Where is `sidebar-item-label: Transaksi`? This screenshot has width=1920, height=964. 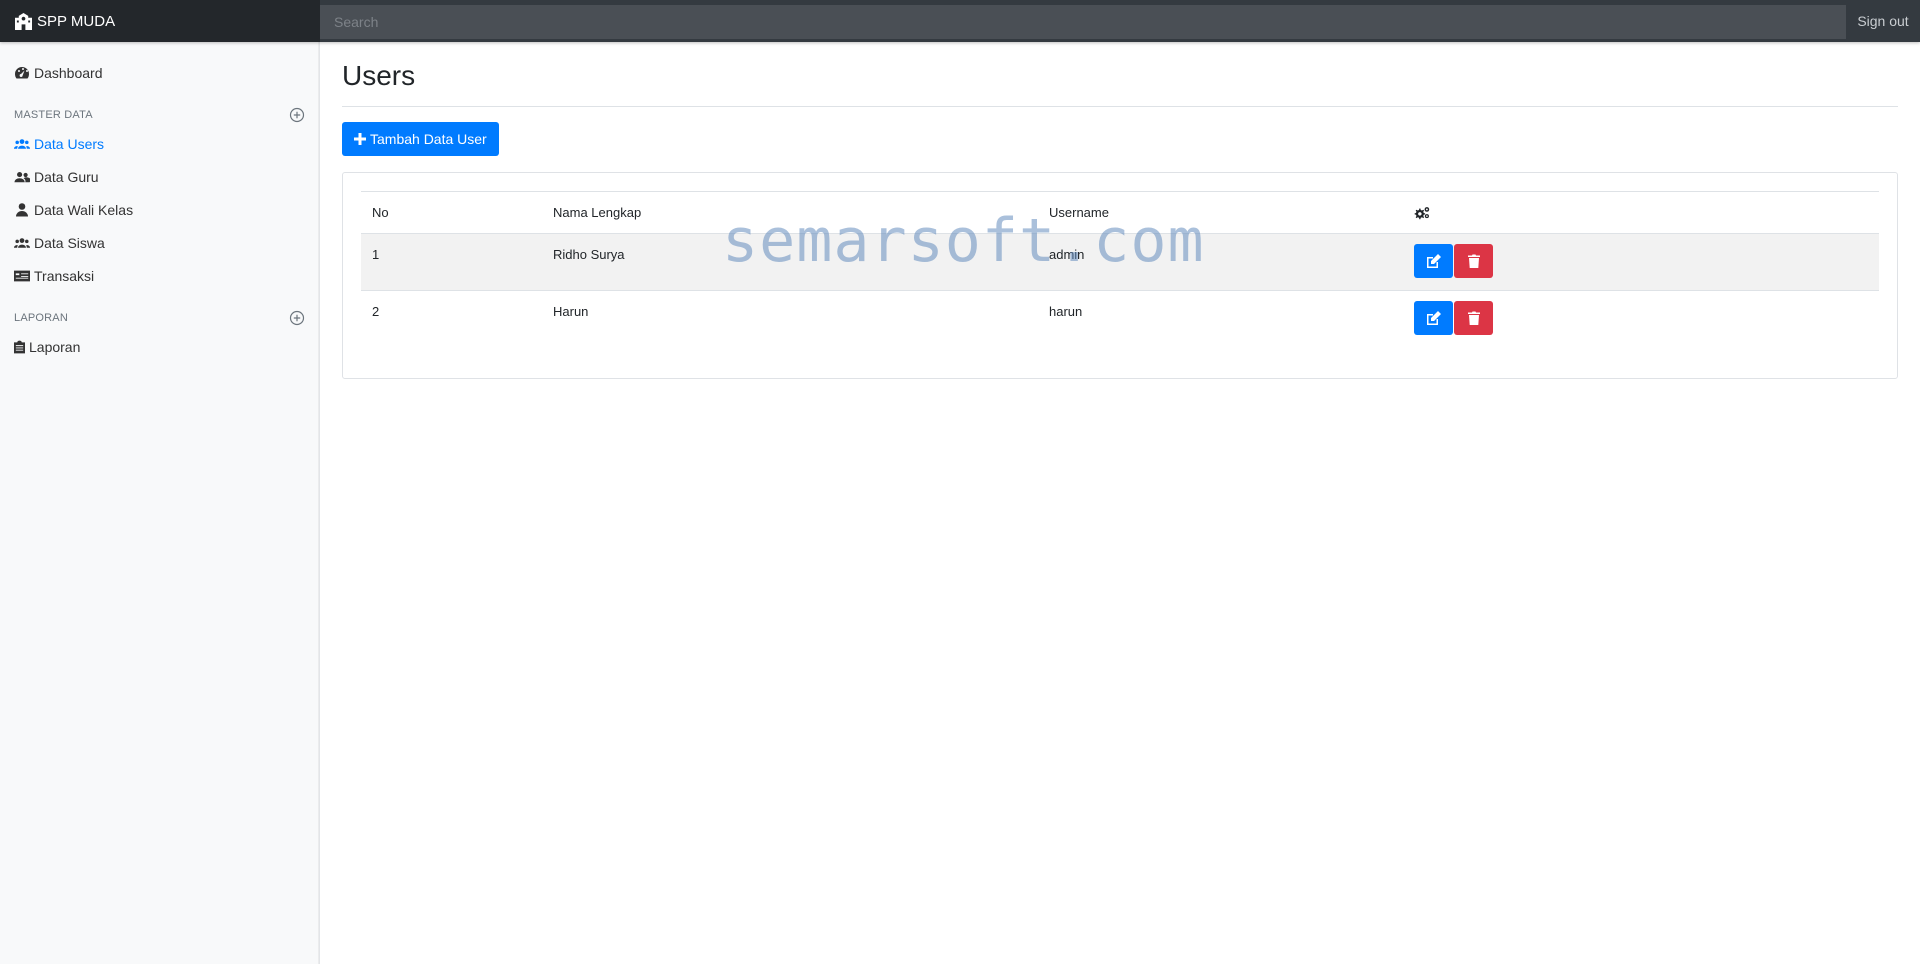 sidebar-item-label: Transaksi is located at coordinates (64, 275).